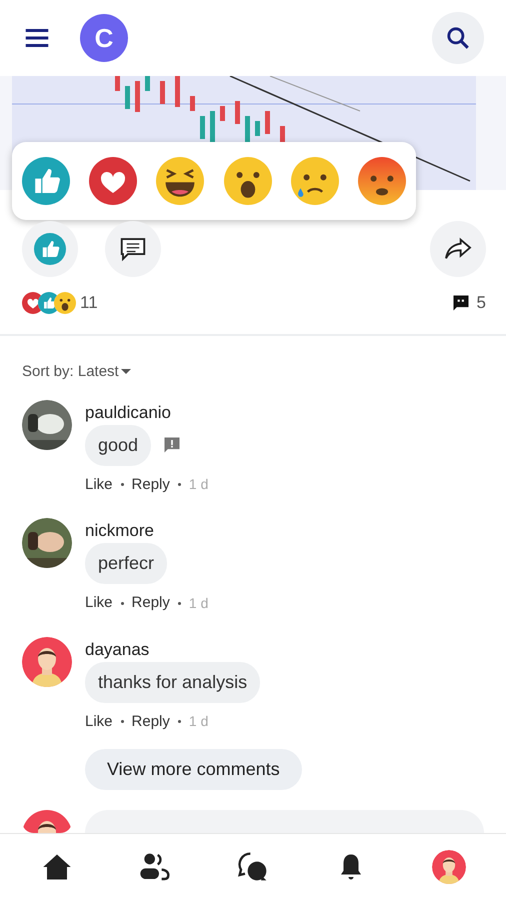 The height and width of the screenshot is (900, 506). Describe the element at coordinates (76, 372) in the screenshot. I see `sort-dropdown: Sort by: Latest` at that location.